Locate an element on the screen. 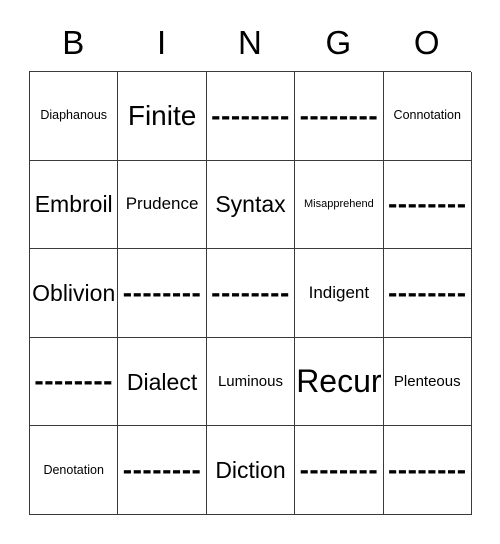 The image size is (500, 544). bingo-cell-label: Diaphanous is located at coordinates (74, 115).